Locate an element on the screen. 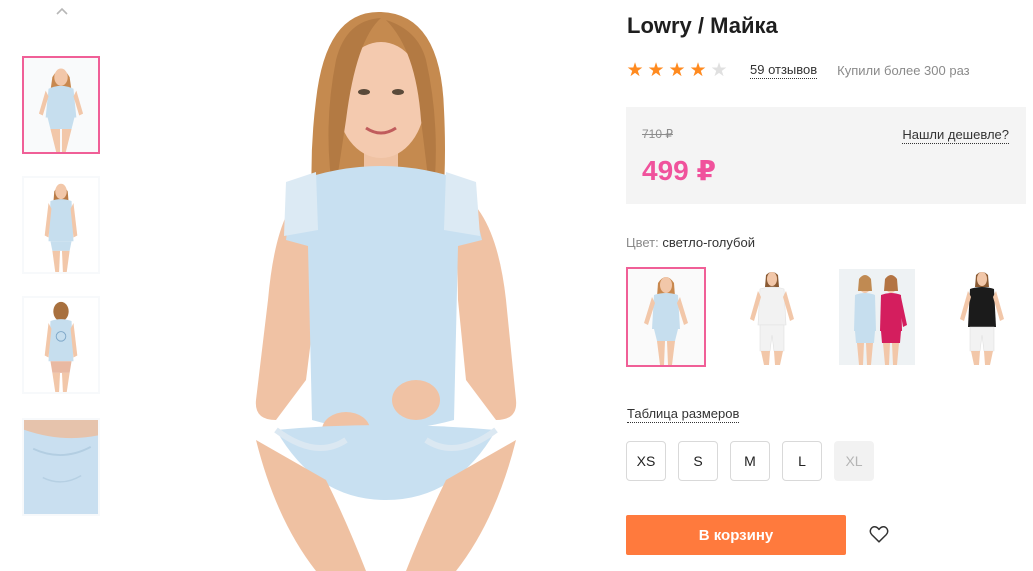  chevron-up-icon is located at coordinates (62, 12).